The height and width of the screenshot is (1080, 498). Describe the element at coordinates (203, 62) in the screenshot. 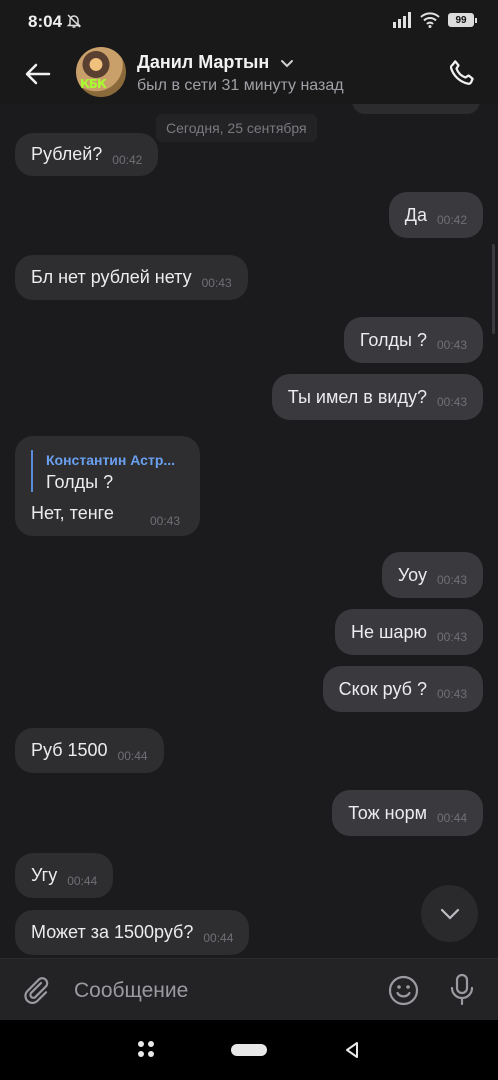

I see `contact-name: Данил Мартын` at that location.